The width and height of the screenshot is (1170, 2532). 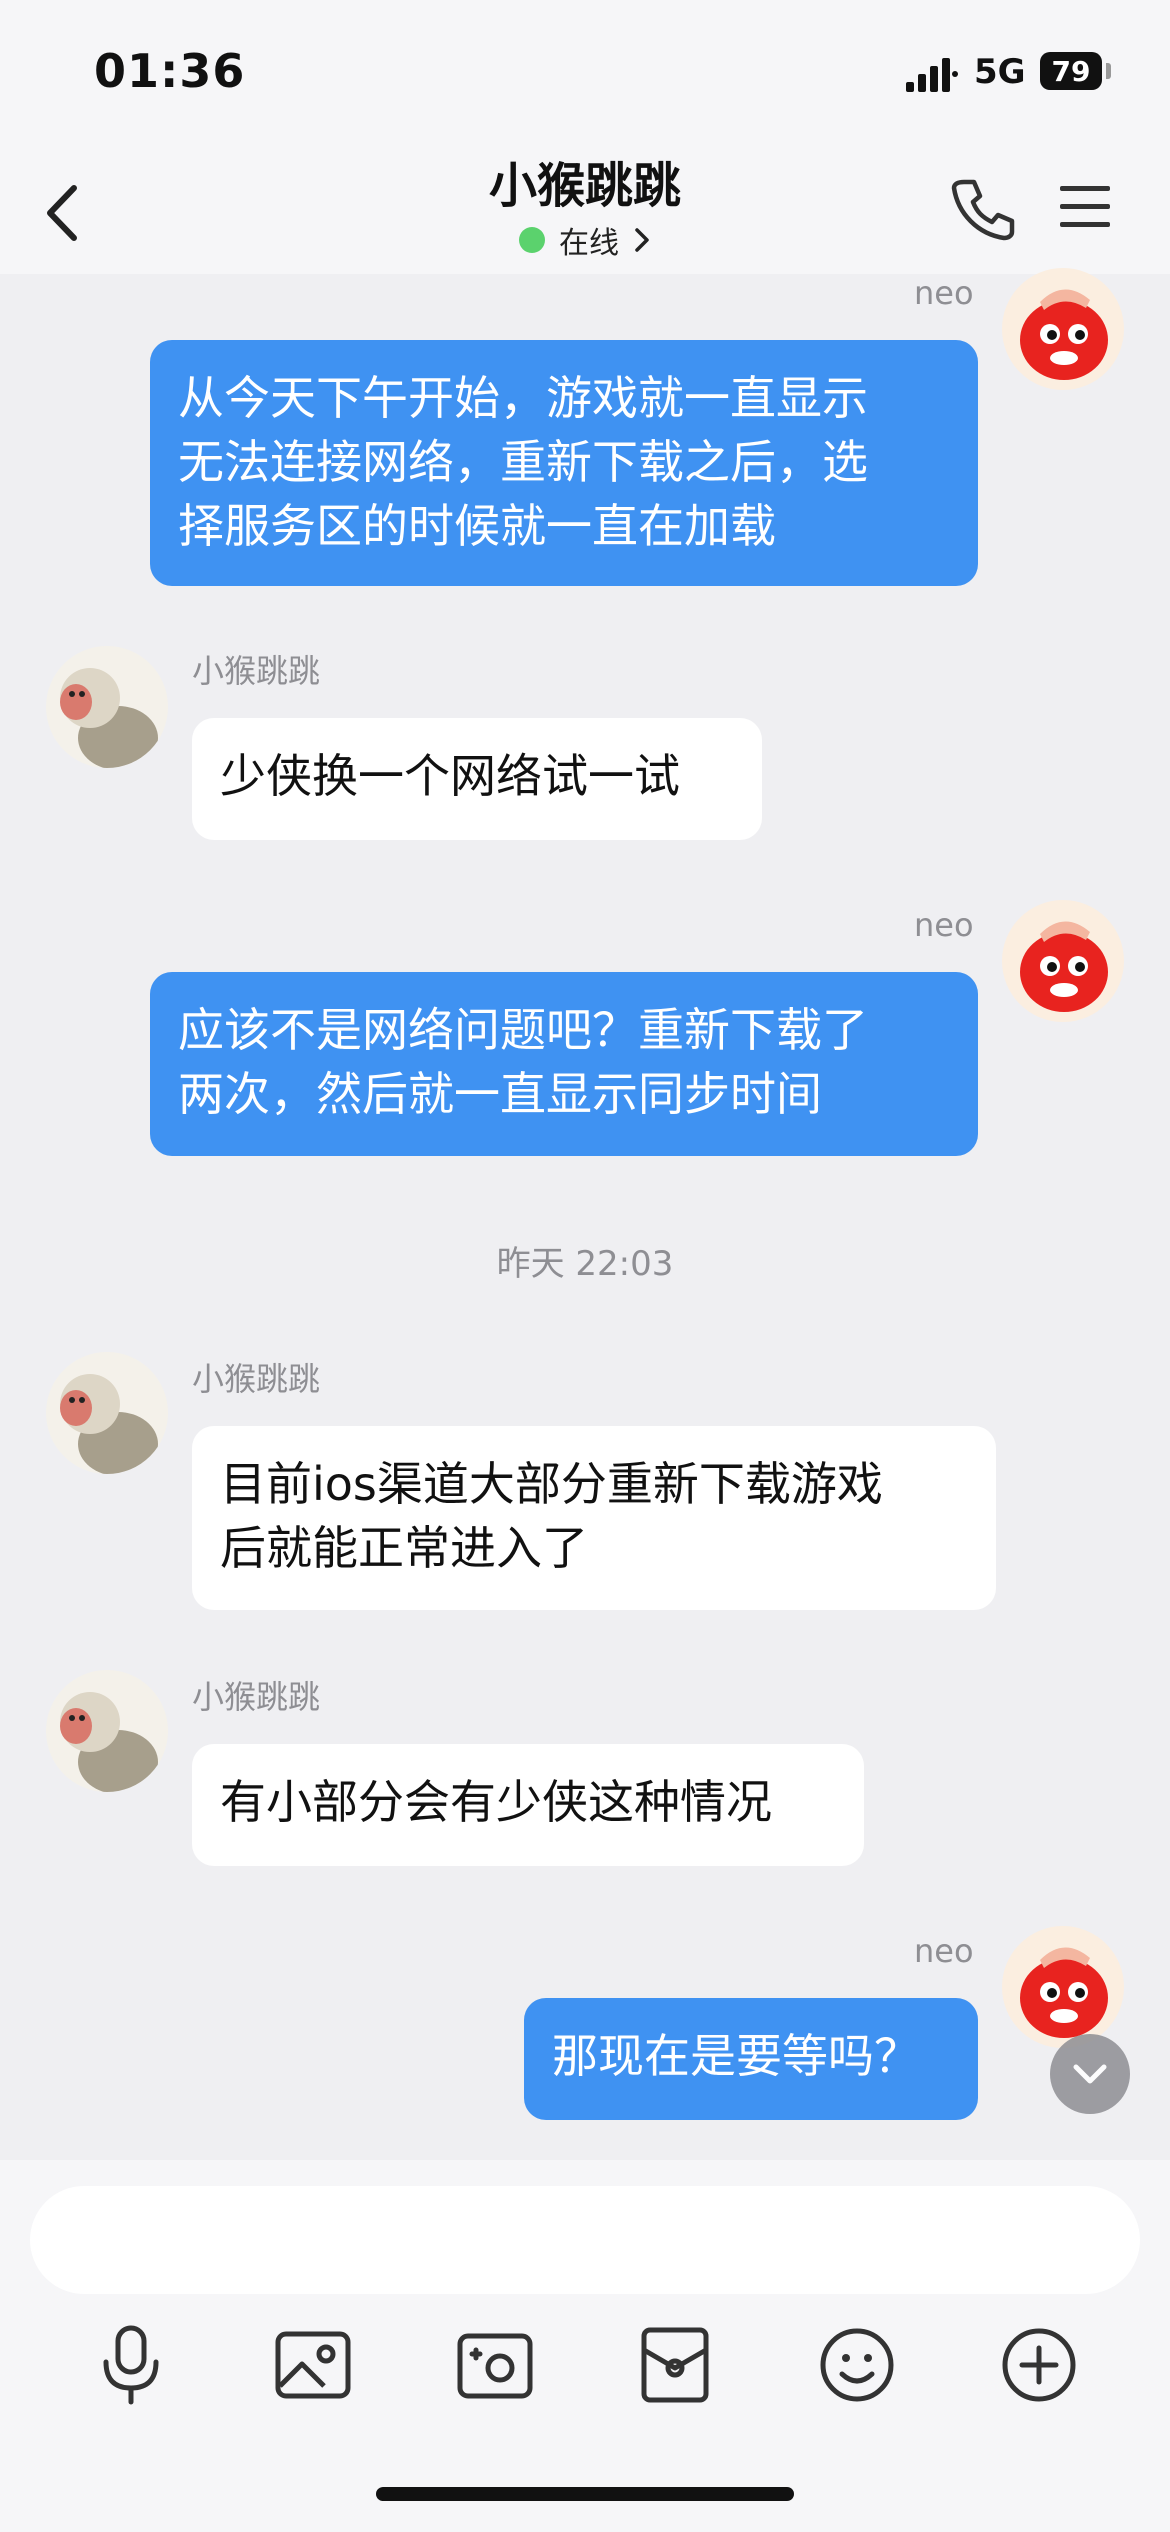 I want to click on network-label: 5G, so click(x=1000, y=72).